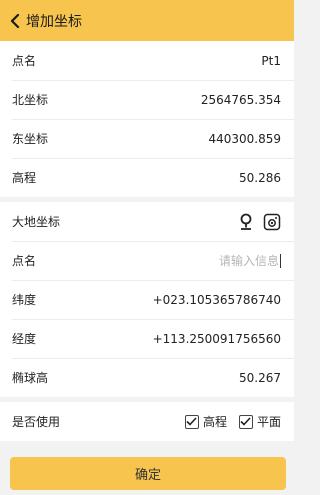 The width and height of the screenshot is (320, 495). Describe the element at coordinates (36, 222) in the screenshot. I see `geodetic-title: 大地坐标` at that location.